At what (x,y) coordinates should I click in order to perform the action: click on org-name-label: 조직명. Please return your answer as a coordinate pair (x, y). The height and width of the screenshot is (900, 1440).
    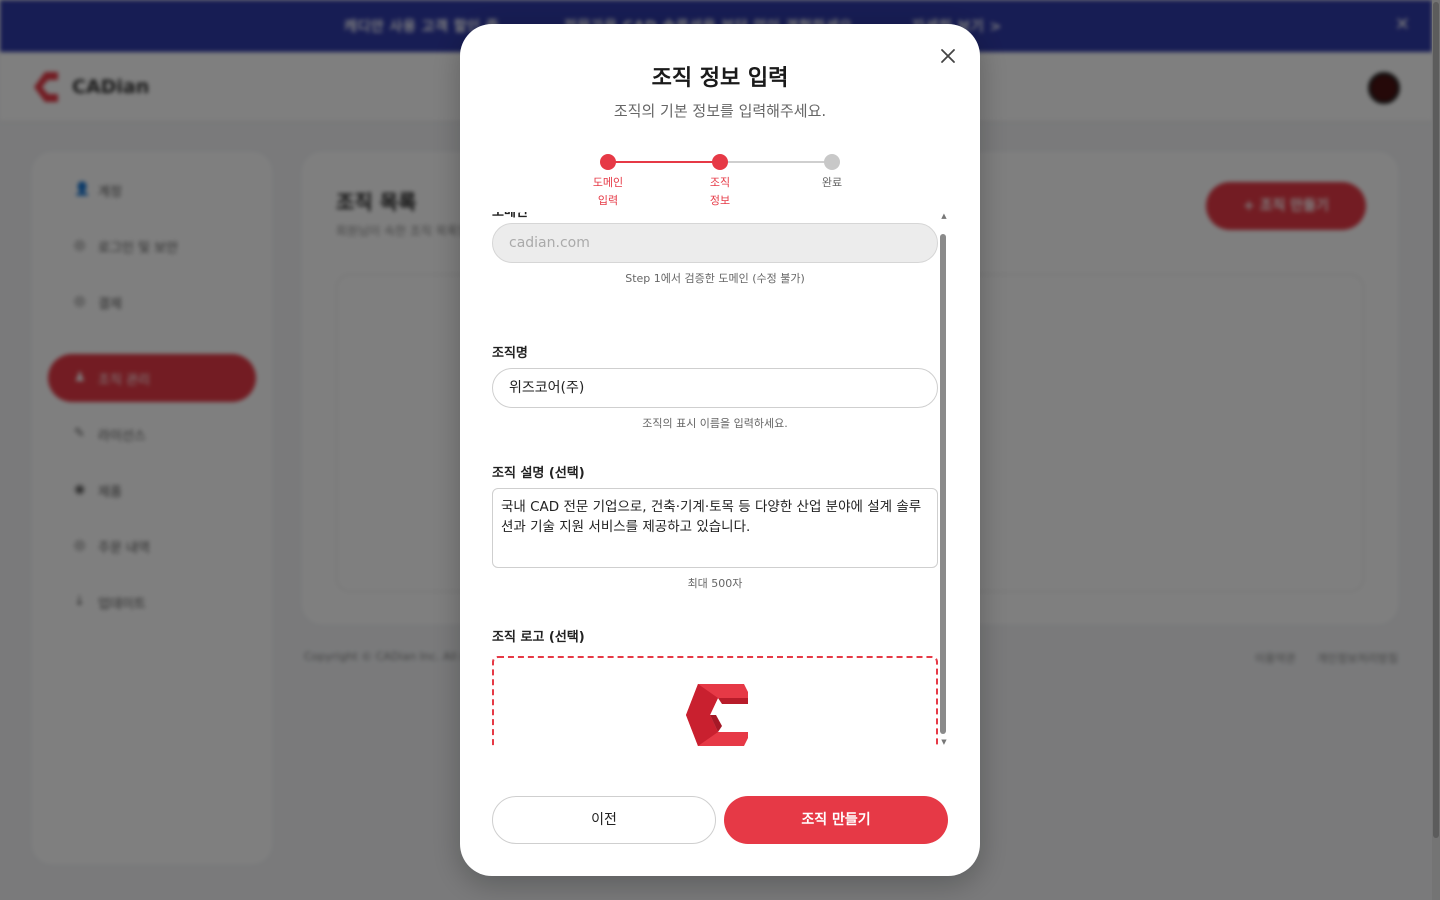
    Looking at the image, I should click on (510, 353).